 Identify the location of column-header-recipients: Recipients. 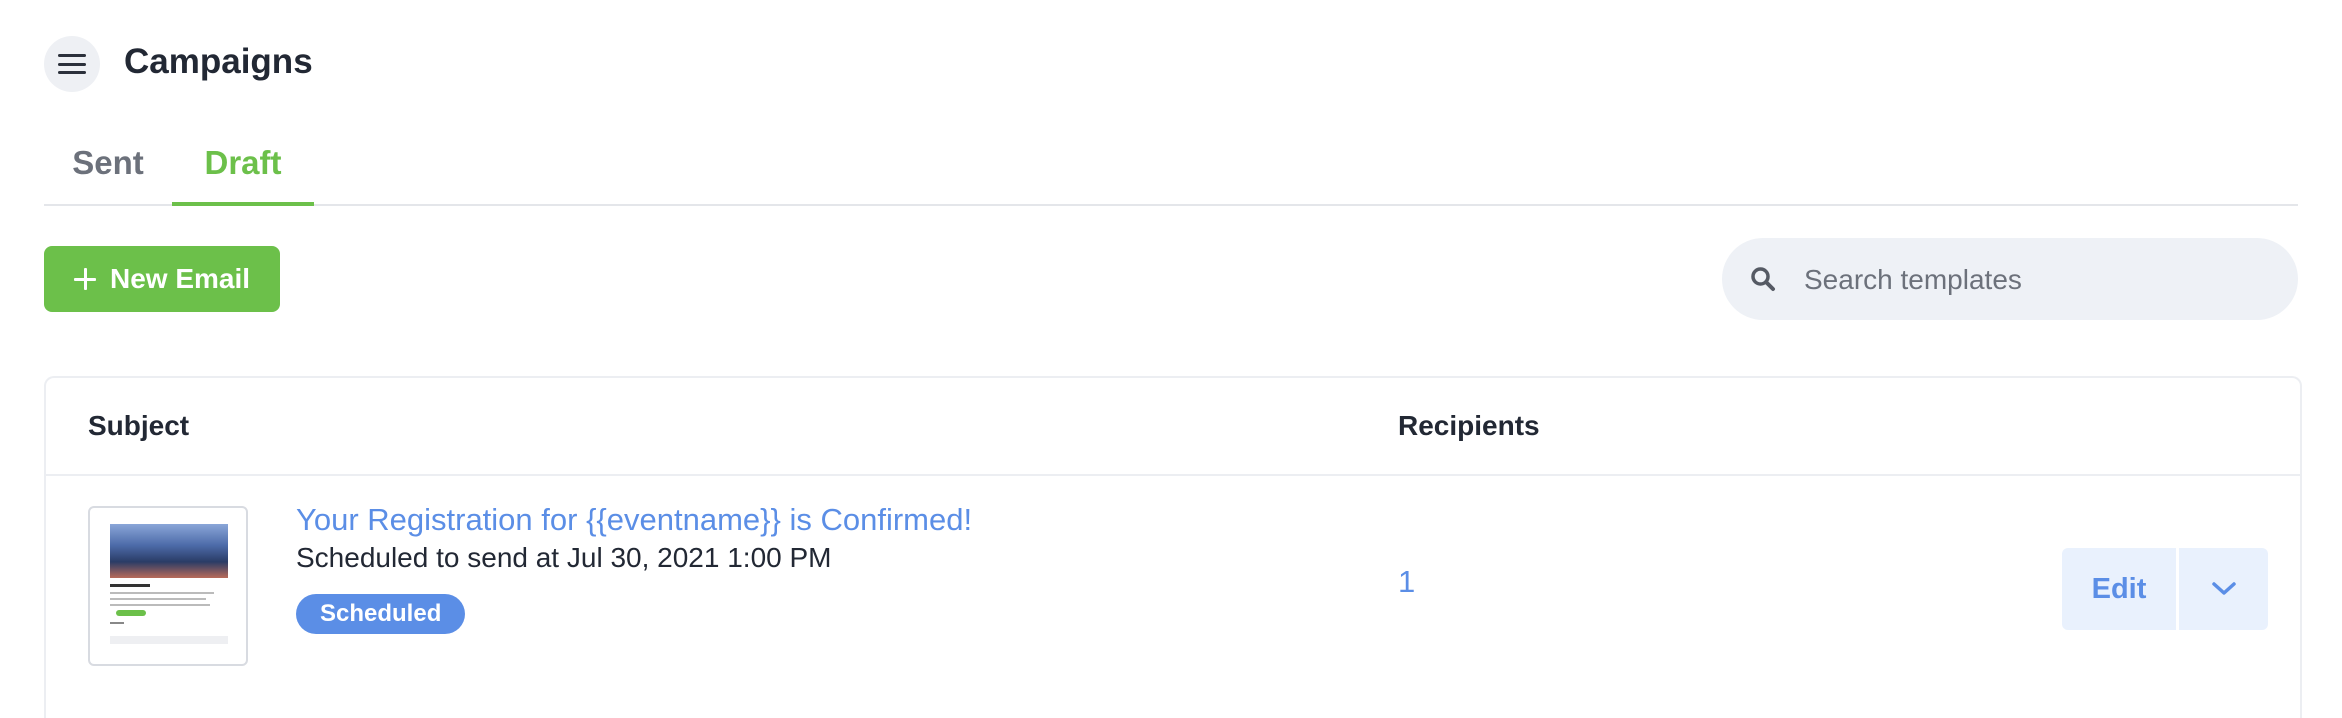
(1469, 425).